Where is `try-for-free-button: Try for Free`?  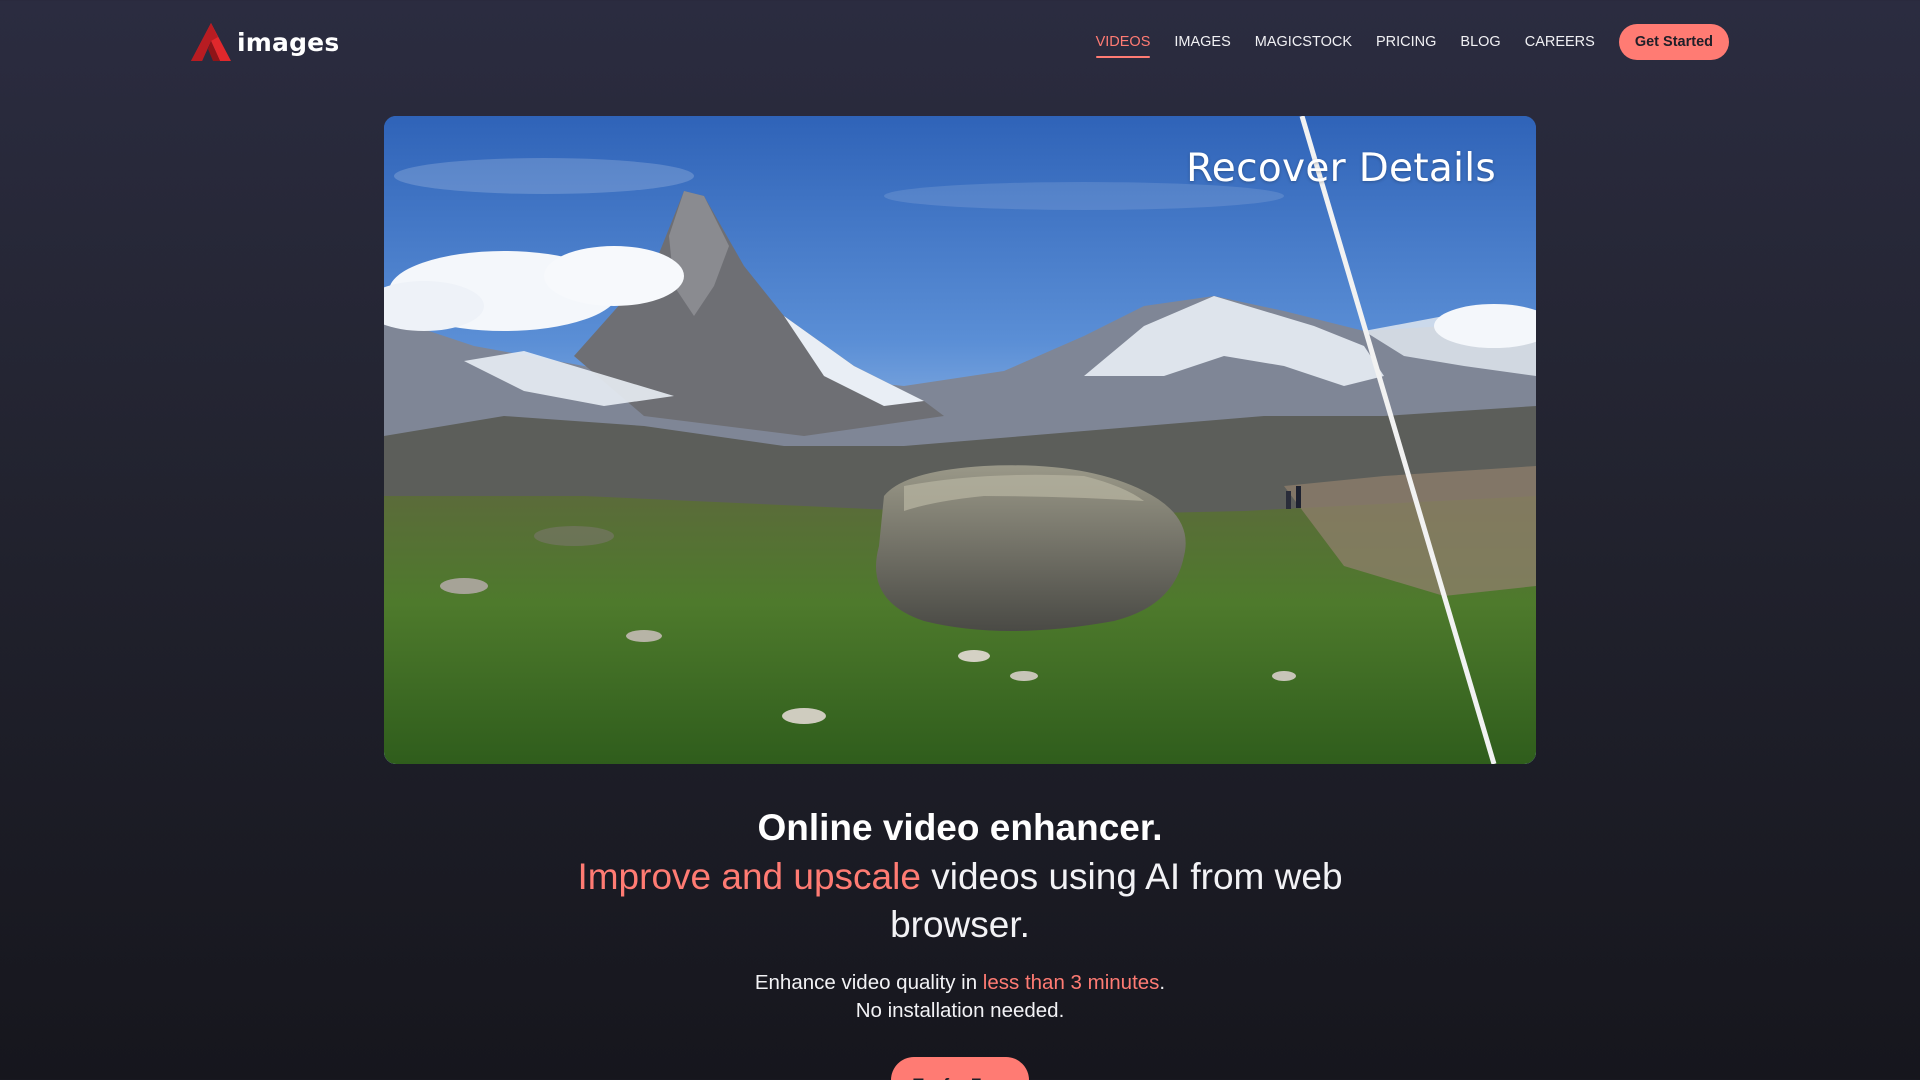 try-for-free-button: Try for Free is located at coordinates (960, 1068).